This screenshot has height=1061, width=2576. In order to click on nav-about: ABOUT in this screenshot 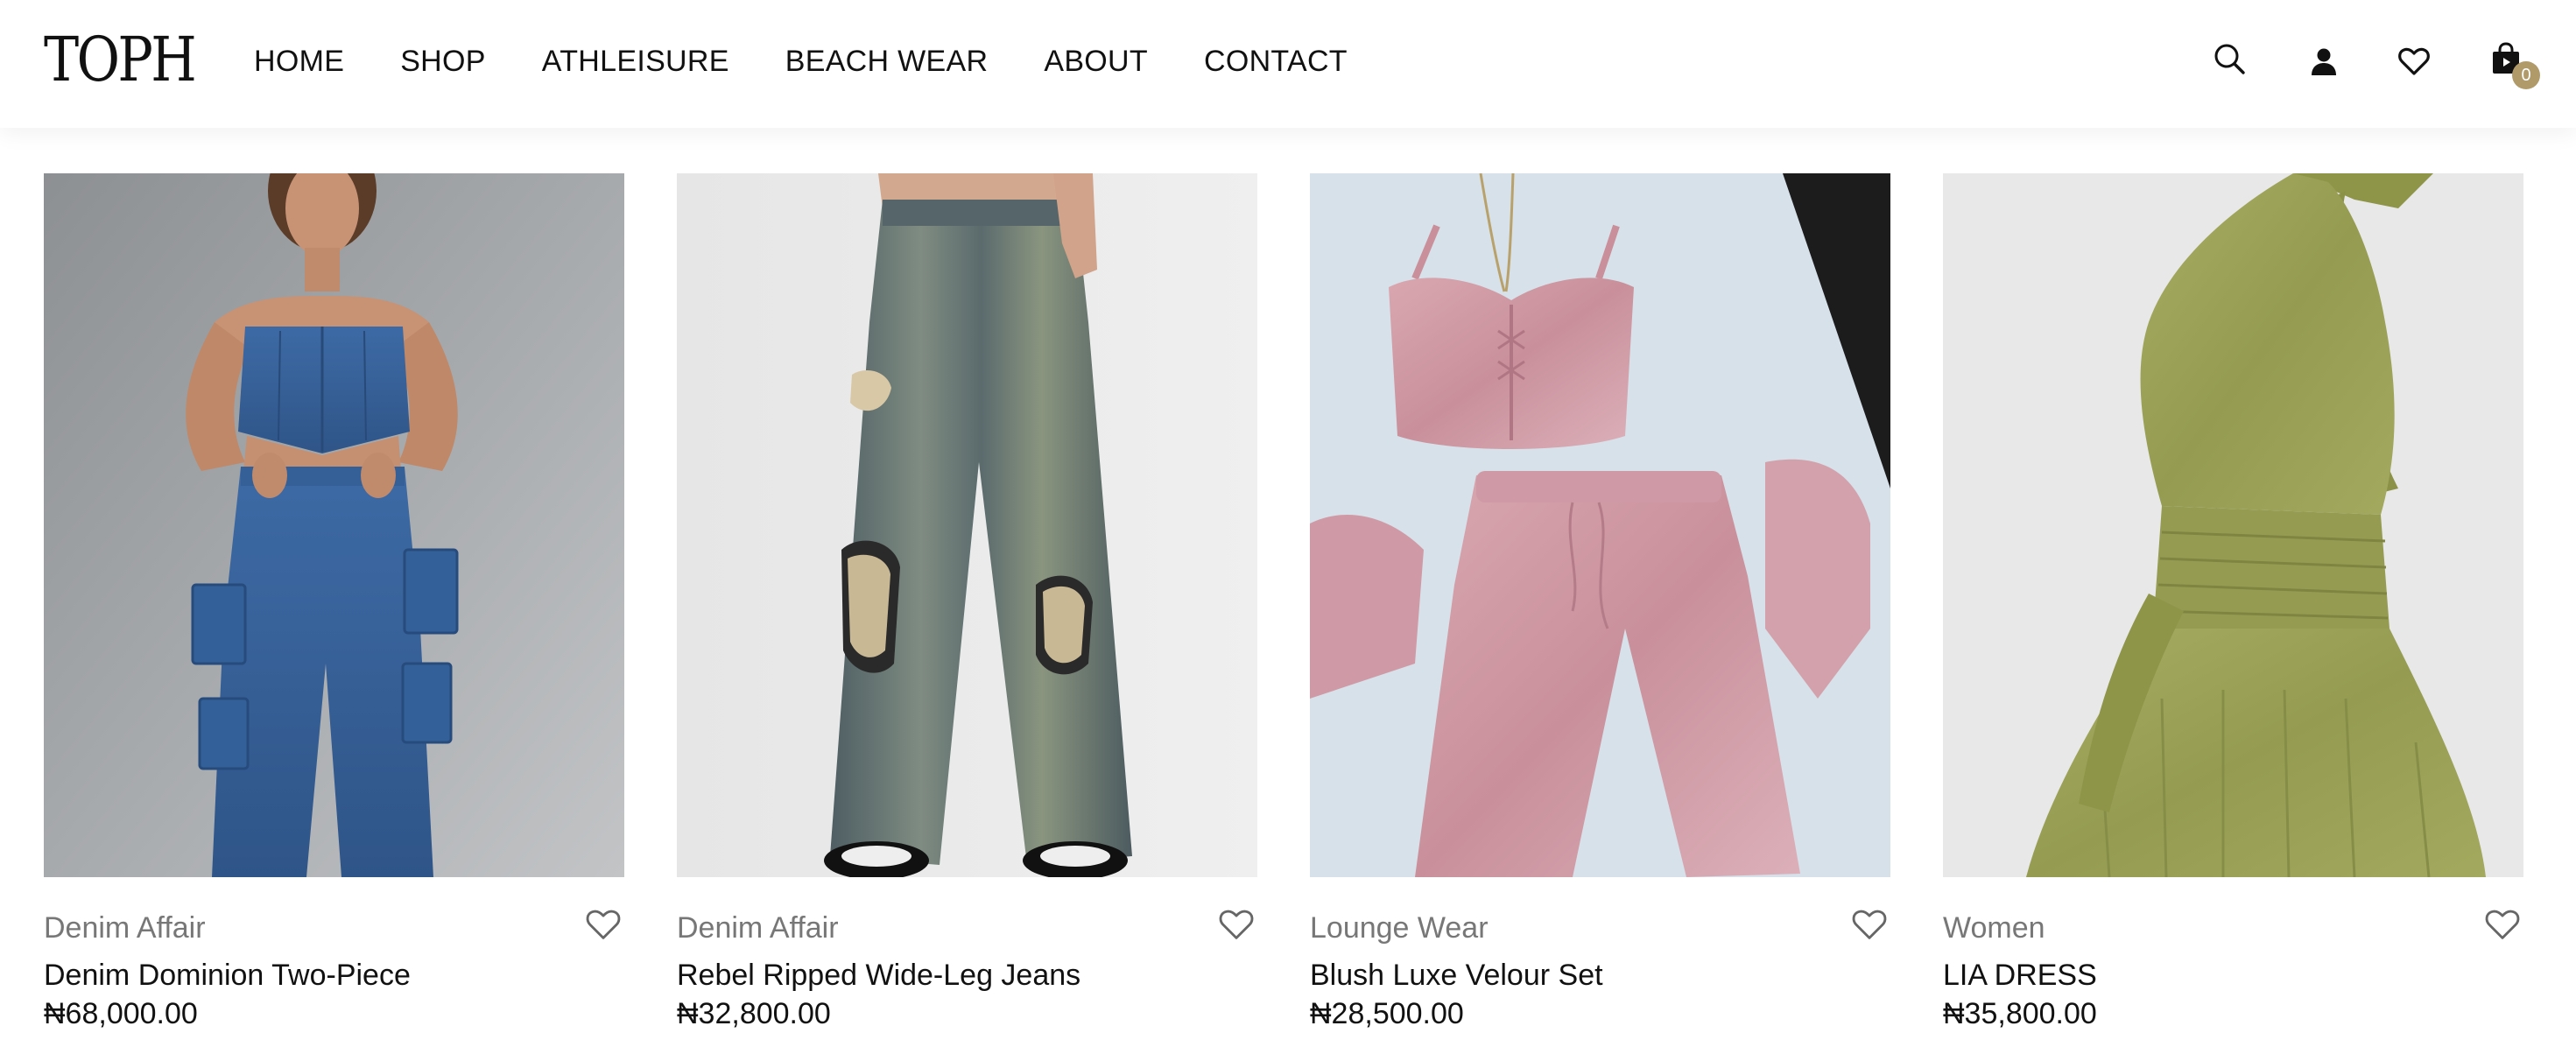, I will do `click(1096, 62)`.